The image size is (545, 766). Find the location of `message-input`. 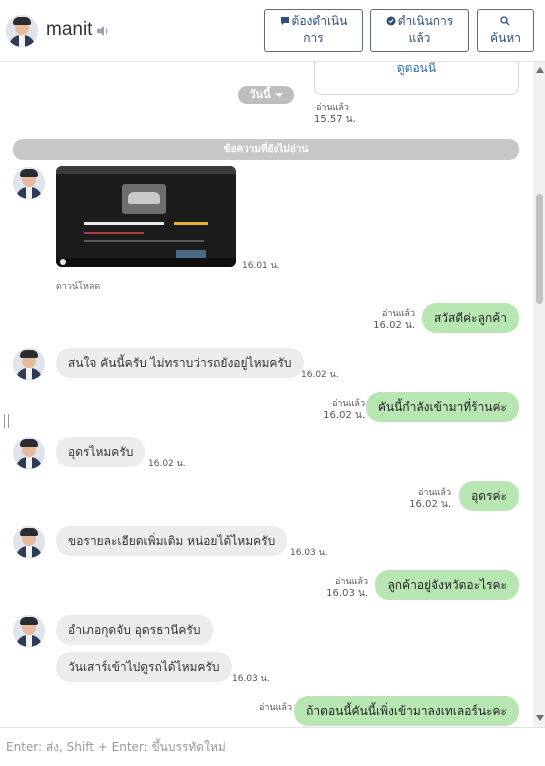

message-input is located at coordinates (272, 747).